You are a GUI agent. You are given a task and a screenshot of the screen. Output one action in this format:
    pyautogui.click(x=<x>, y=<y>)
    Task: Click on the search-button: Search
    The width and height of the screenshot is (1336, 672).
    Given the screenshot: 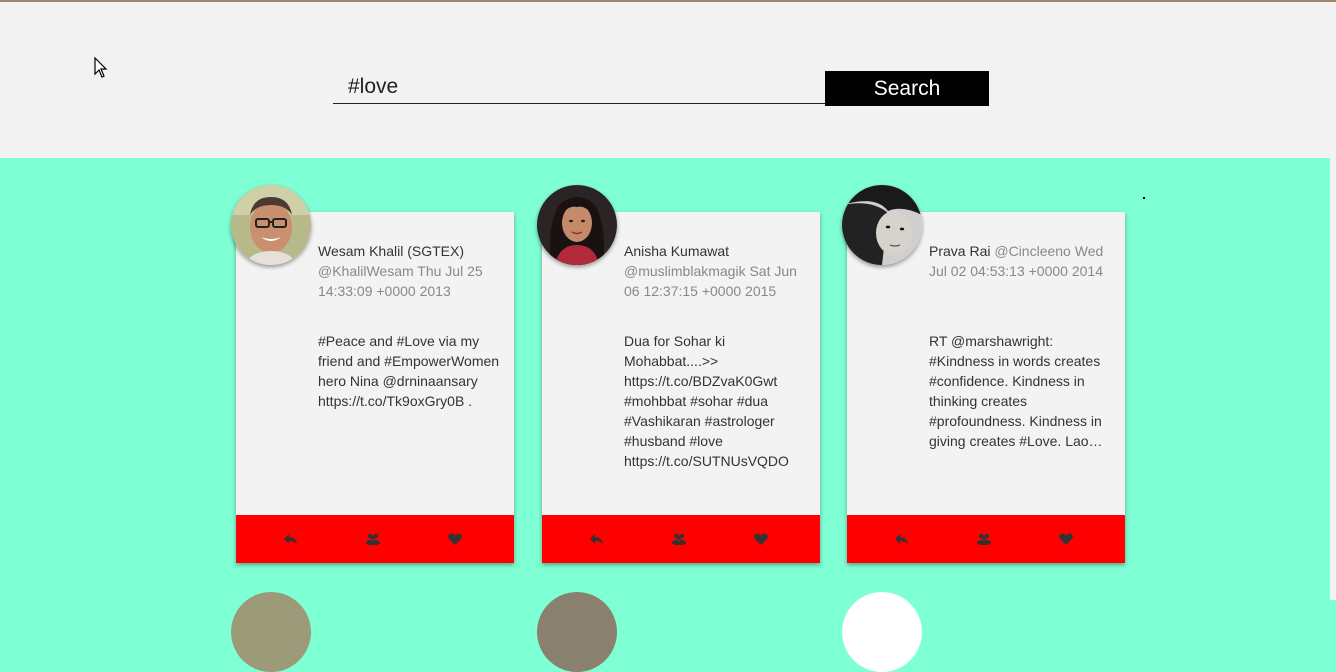 What is the action you would take?
    pyautogui.click(x=907, y=88)
    